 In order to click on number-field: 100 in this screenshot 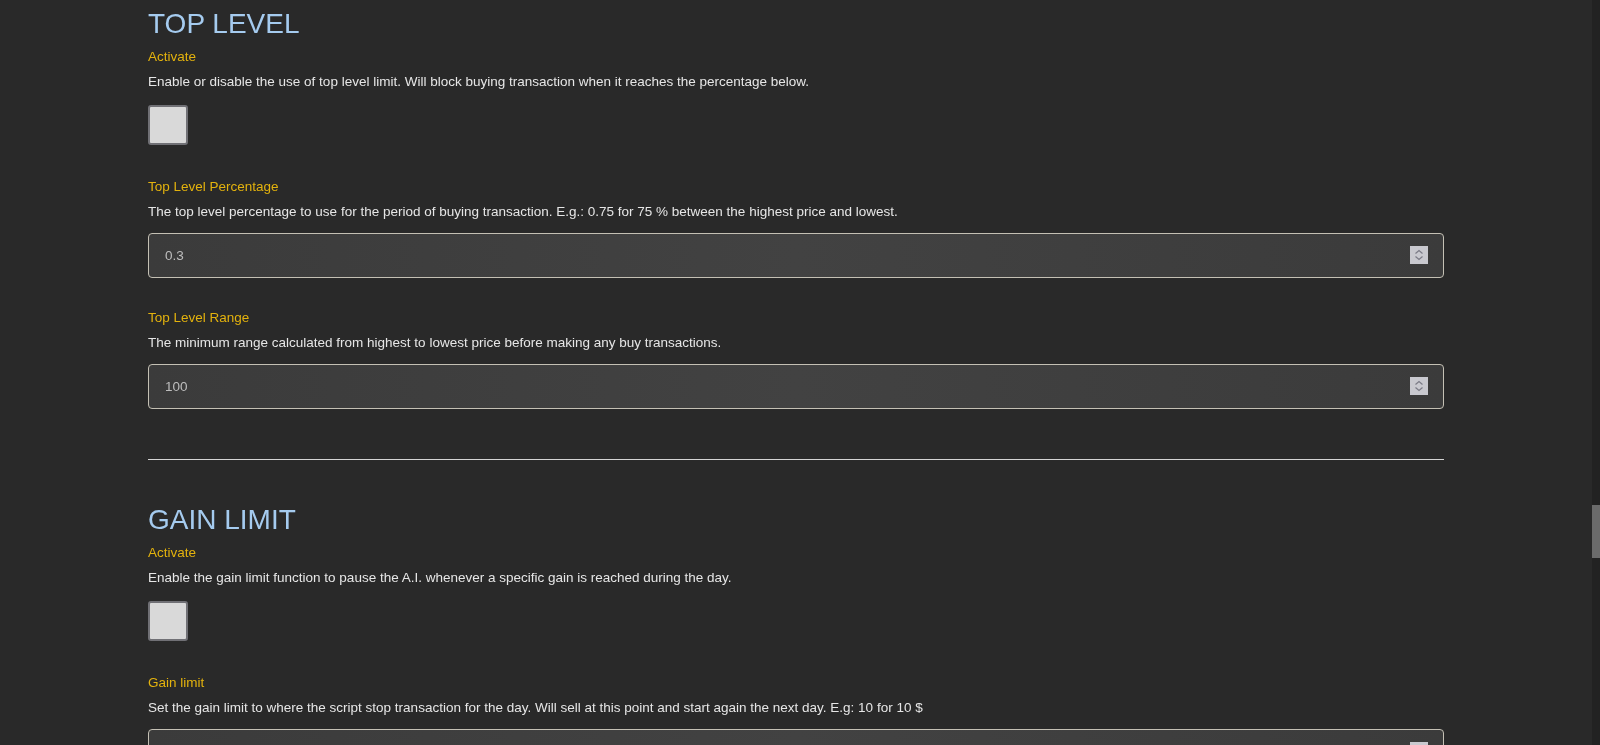, I will do `click(796, 386)`.